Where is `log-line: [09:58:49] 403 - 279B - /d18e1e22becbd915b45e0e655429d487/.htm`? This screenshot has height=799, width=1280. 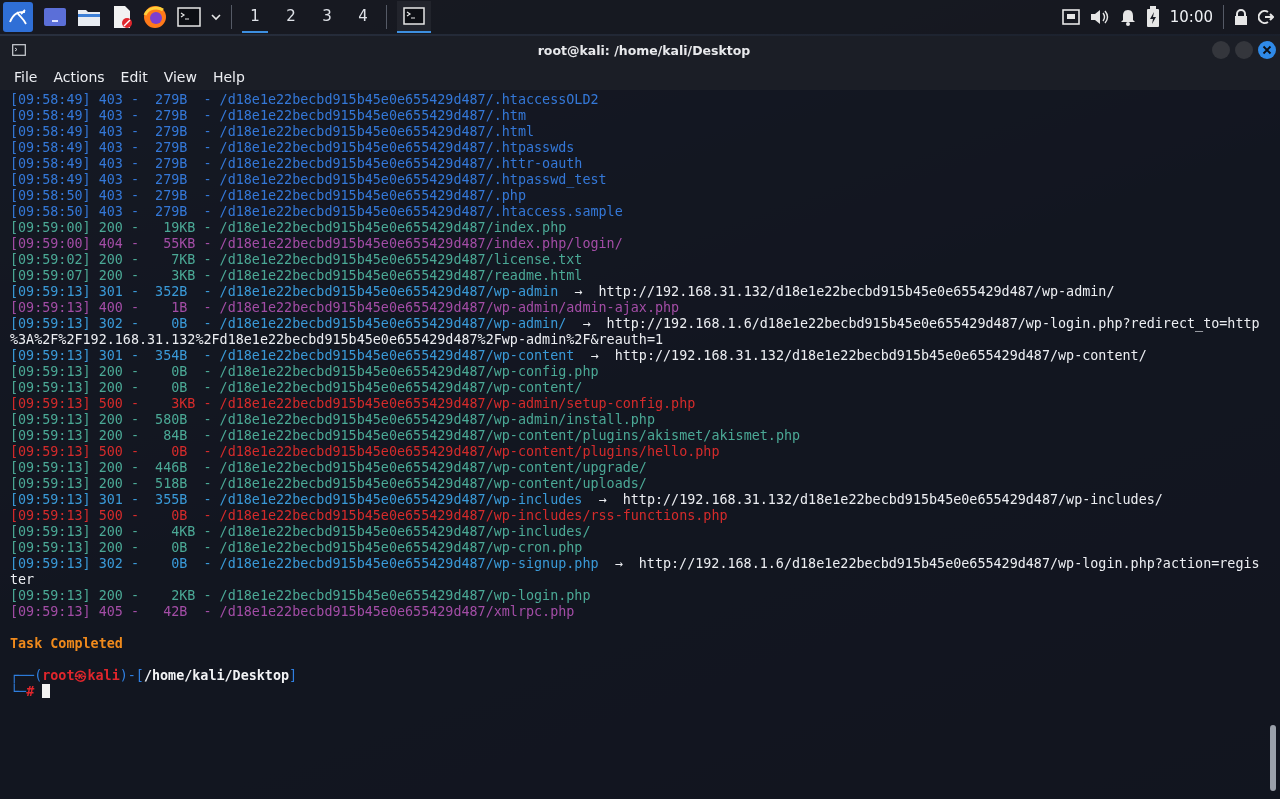
log-line: [09:58:49] 403 - 279B - /d18e1e22becbd915b45e0e655429d487/.htm is located at coordinates (268, 115).